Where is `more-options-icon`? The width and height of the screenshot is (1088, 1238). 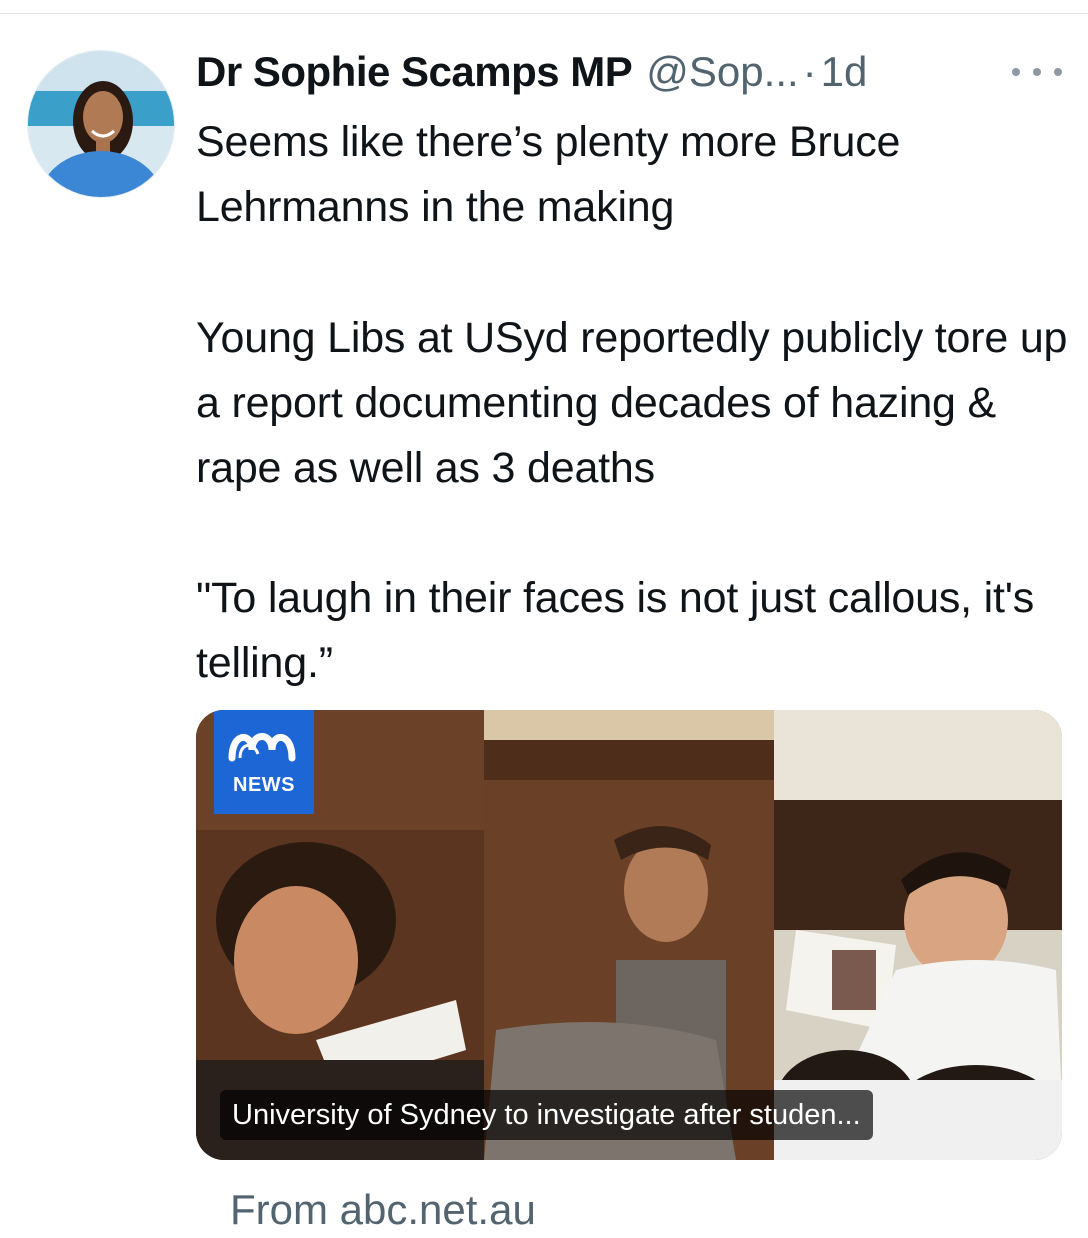 more-options-icon is located at coordinates (1037, 72).